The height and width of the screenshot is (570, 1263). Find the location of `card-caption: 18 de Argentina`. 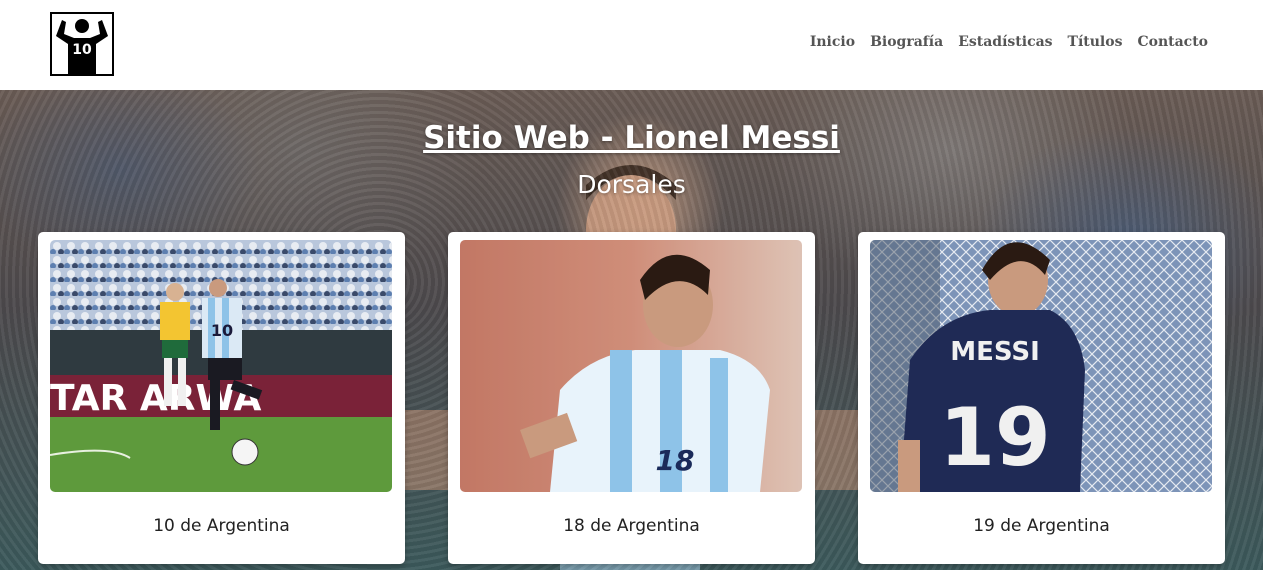

card-caption: 18 de Argentina is located at coordinates (631, 526).